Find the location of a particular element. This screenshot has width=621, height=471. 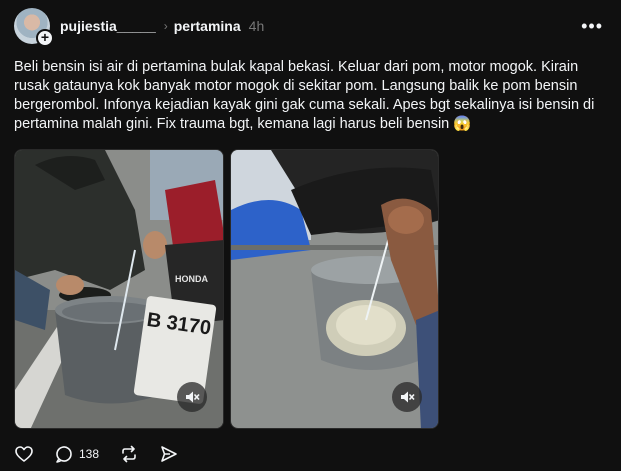

share-button is located at coordinates (169, 454).